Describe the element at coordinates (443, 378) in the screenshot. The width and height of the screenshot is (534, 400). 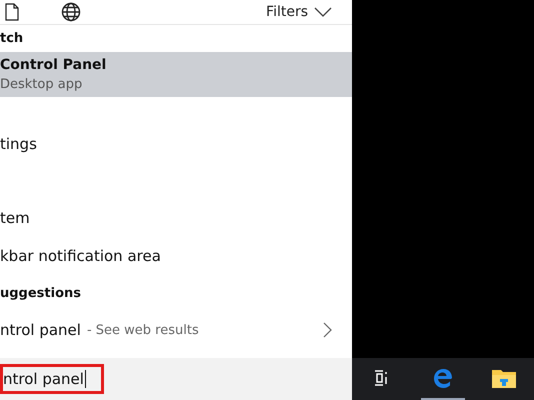
I see `browser-icon` at that location.